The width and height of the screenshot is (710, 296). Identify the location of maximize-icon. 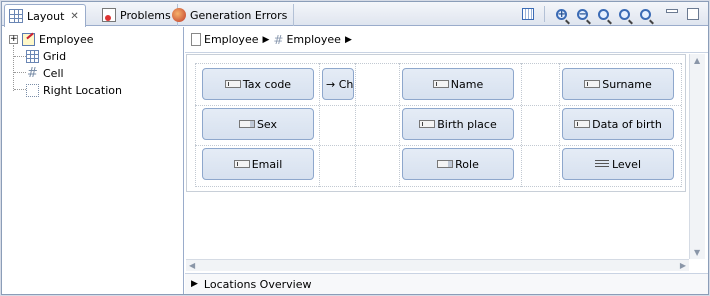
(693, 14).